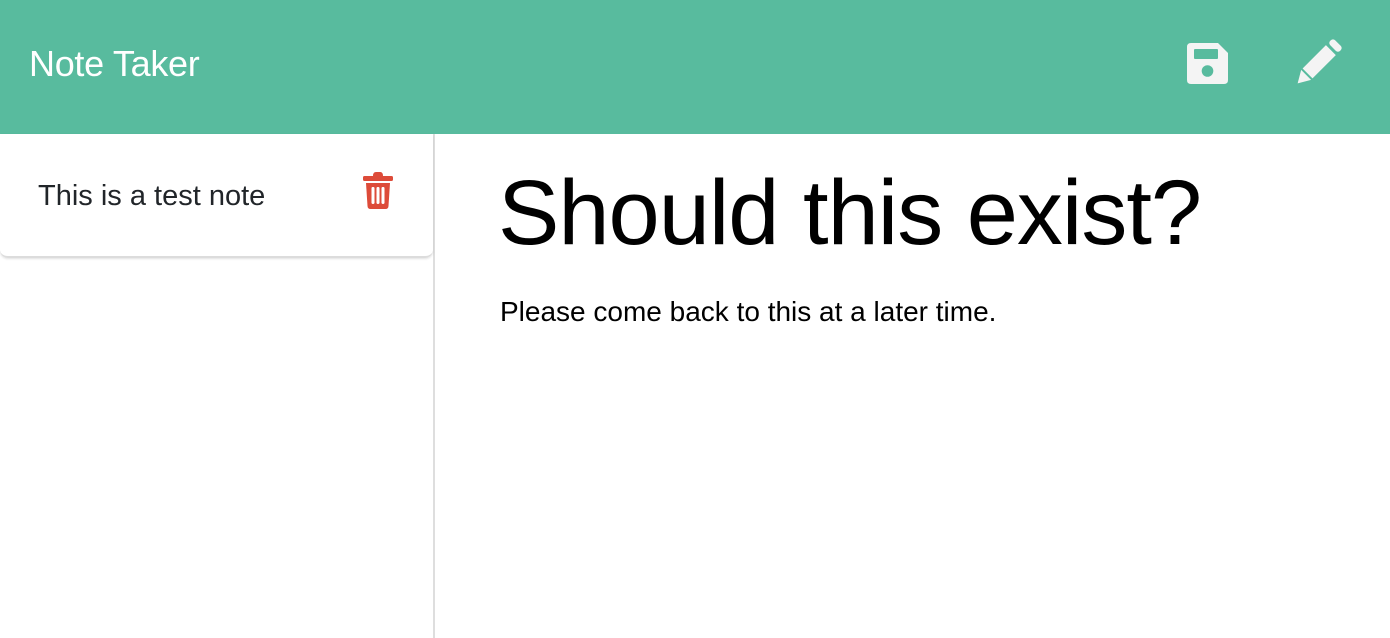 This screenshot has height=638, width=1390. What do you see at coordinates (928, 213) in the screenshot?
I see `note-title: Should this exist?` at bounding box center [928, 213].